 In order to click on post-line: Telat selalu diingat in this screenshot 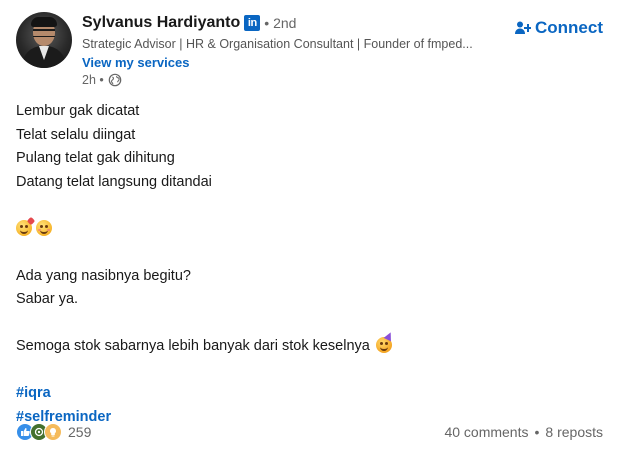, I will do `click(76, 134)`.